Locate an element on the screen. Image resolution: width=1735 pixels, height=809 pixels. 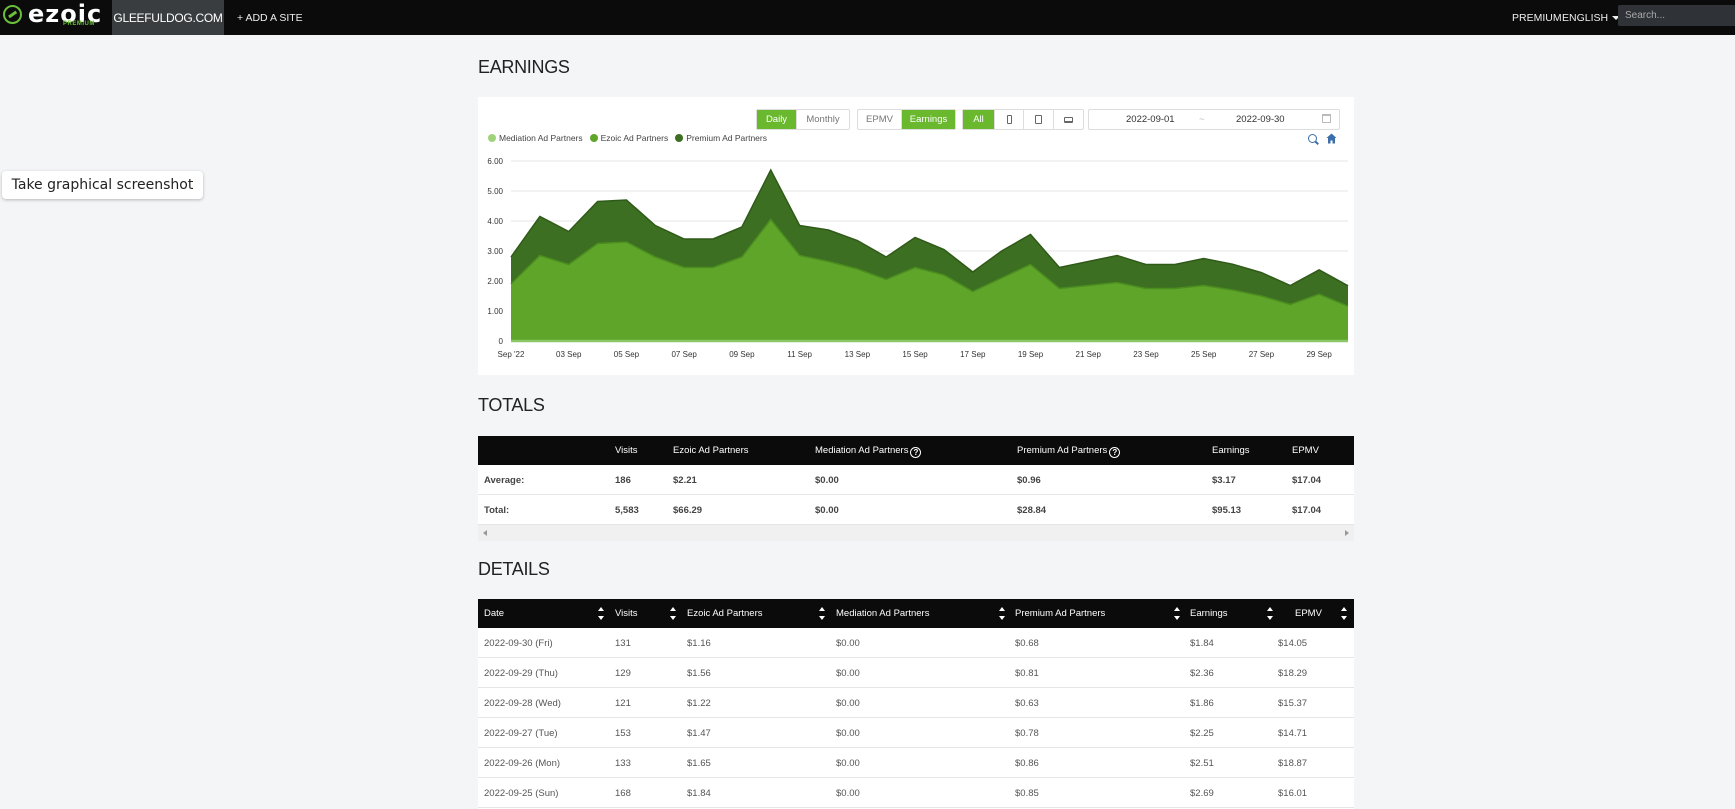
mobile-icon is located at coordinates (1009, 119).